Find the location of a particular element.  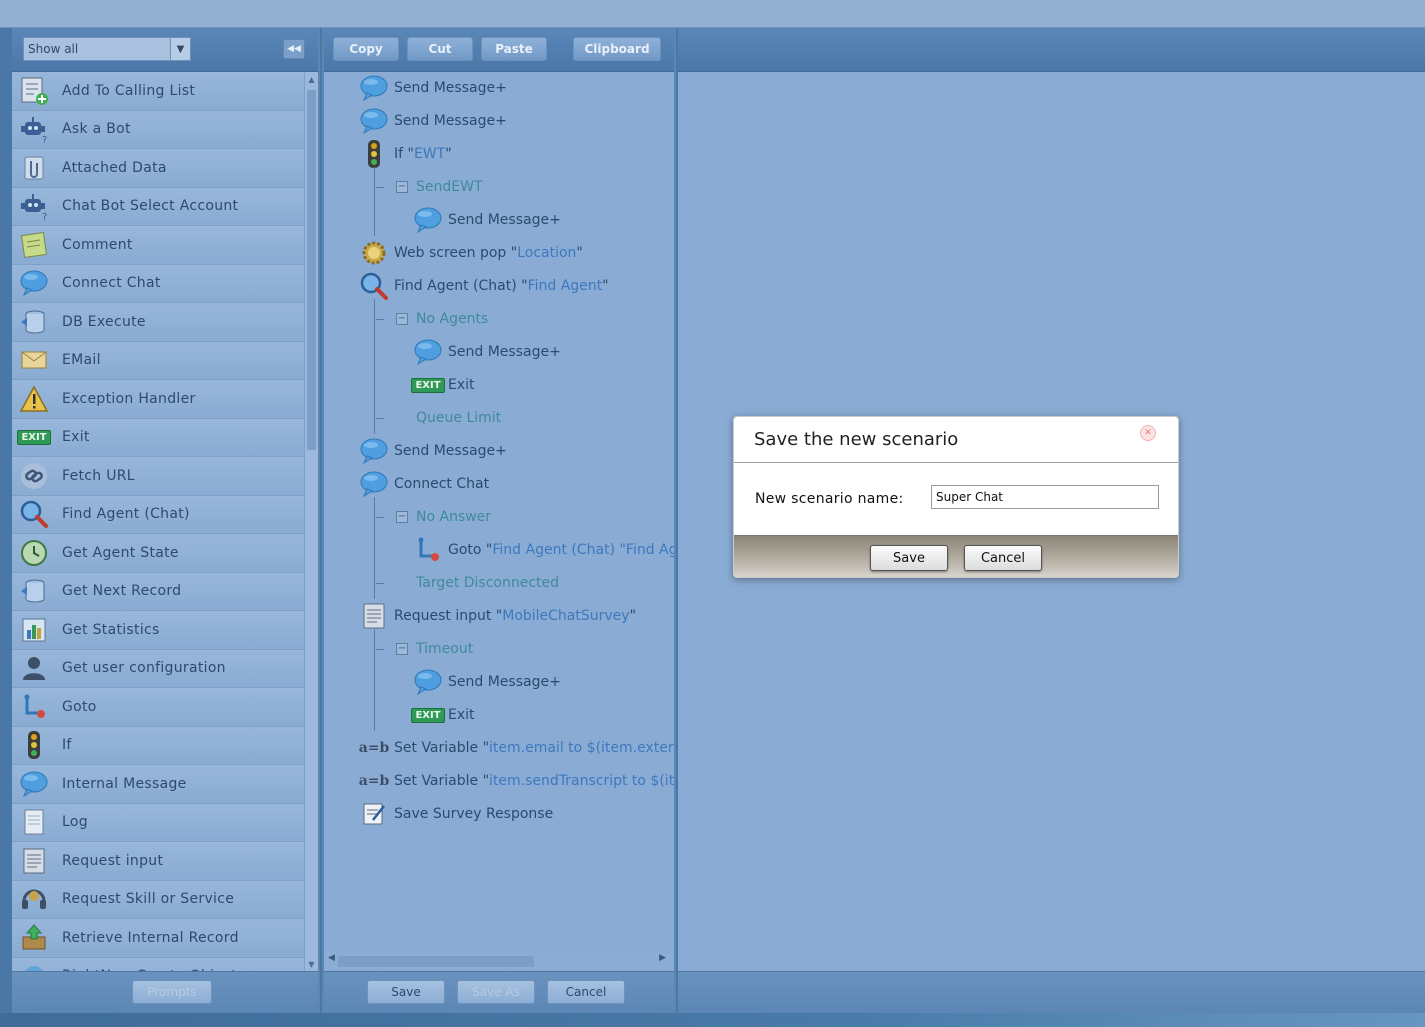

close-icon: ✕ is located at coordinates (1148, 433).